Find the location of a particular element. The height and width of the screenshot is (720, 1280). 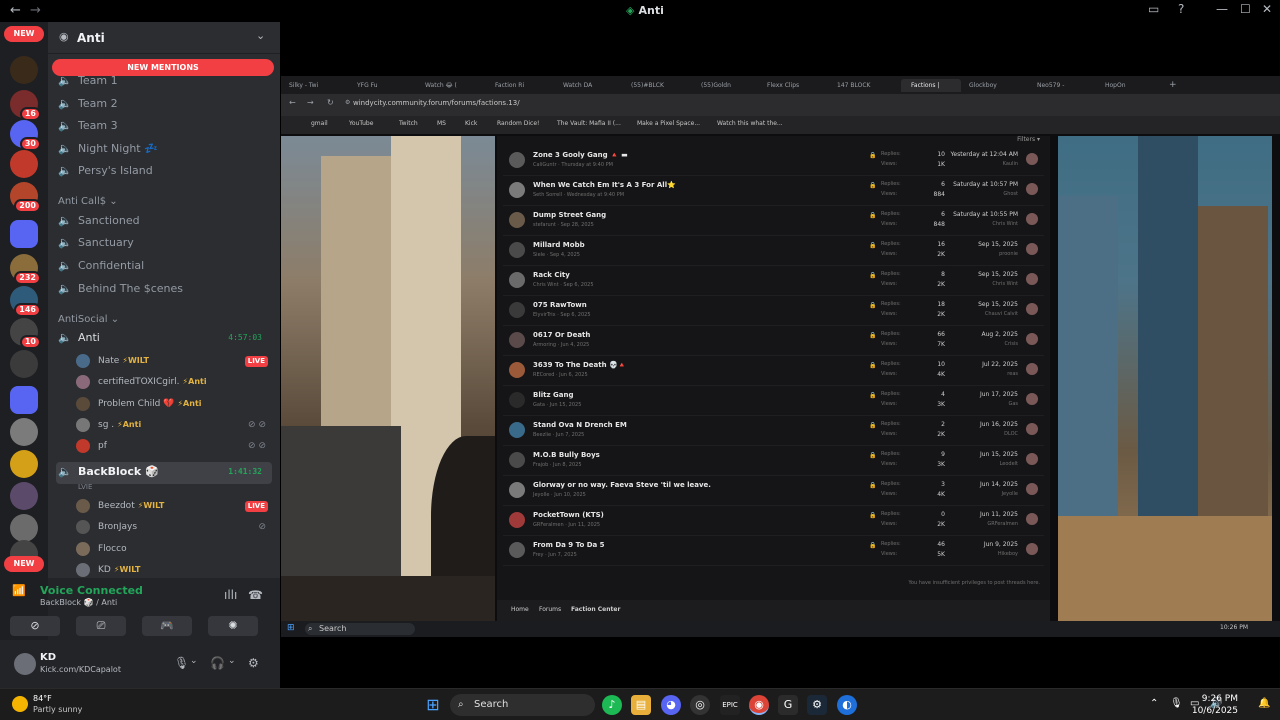

voice-user: KD ⚡WILT is located at coordinates (174, 570).